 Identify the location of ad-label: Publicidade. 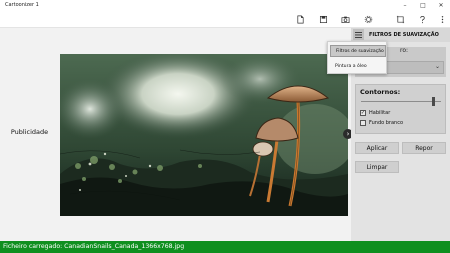
(29, 132).